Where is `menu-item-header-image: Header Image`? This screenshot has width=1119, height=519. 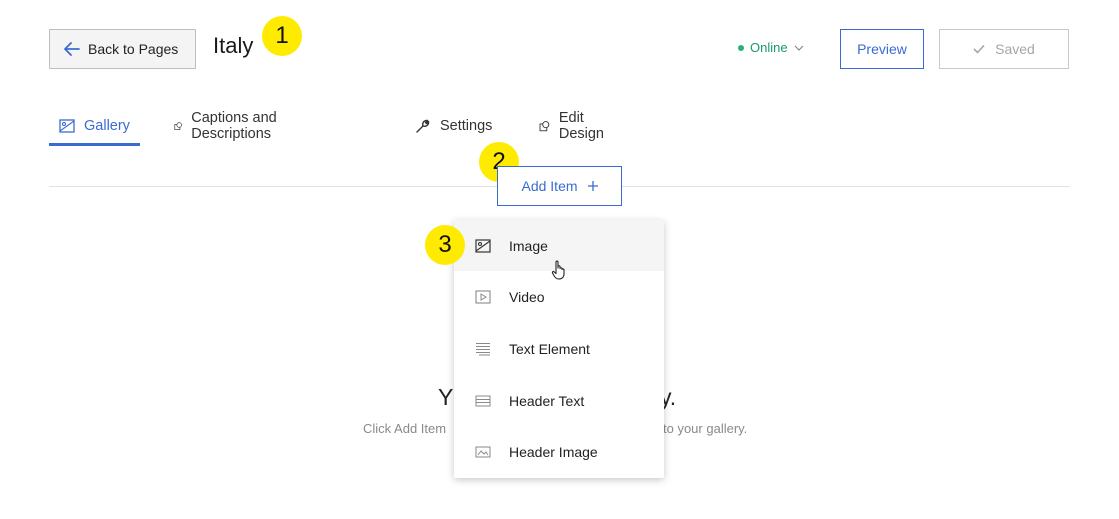
menu-item-header-image: Header Image is located at coordinates (559, 451).